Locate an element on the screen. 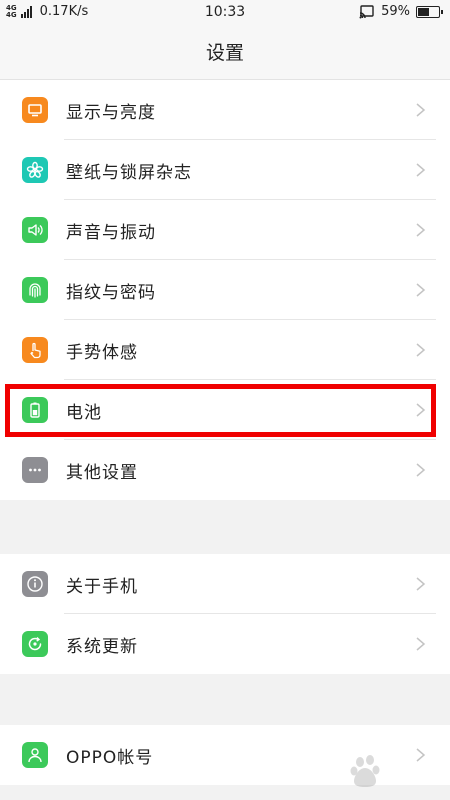 This screenshot has width=450, height=800. settings-item-label: 其他设置 is located at coordinates (102, 472).